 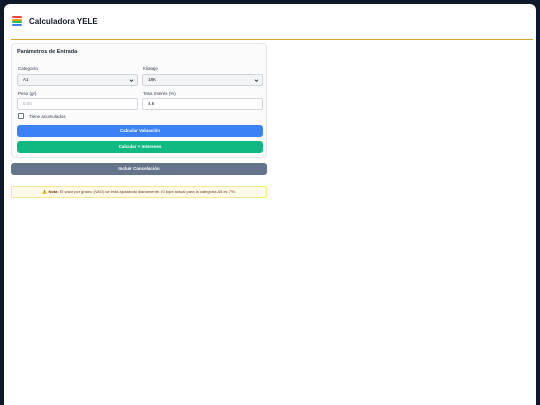 What do you see at coordinates (53, 191) in the screenshot?
I see `alert-strong: Nota:` at bounding box center [53, 191].